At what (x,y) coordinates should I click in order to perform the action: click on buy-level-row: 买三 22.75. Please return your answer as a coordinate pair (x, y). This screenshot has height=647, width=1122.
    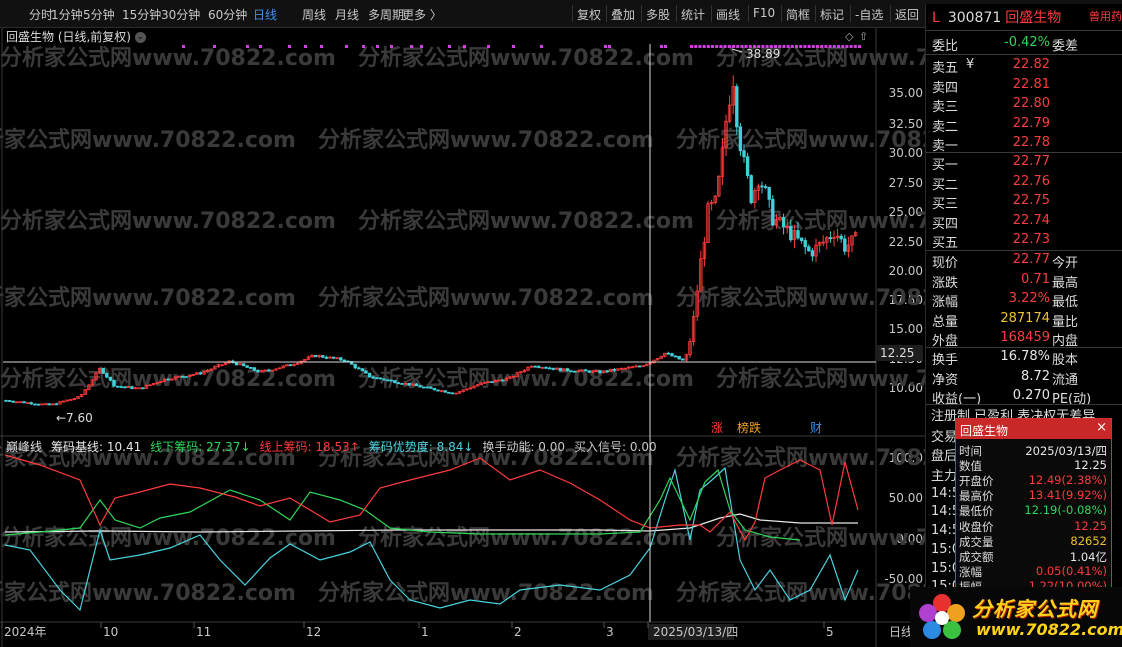
    Looking at the image, I should click on (1025, 202).